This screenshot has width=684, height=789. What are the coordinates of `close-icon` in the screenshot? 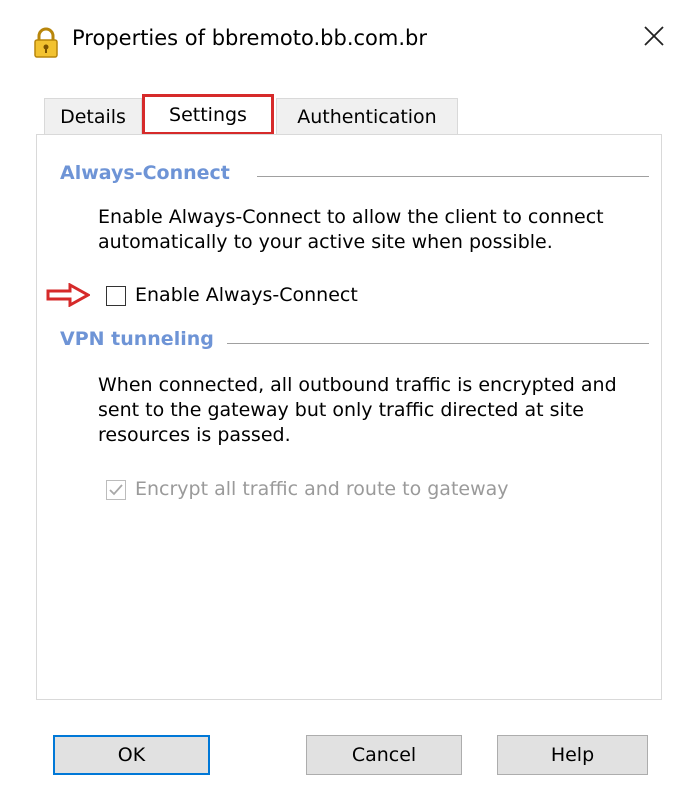 It's located at (654, 36).